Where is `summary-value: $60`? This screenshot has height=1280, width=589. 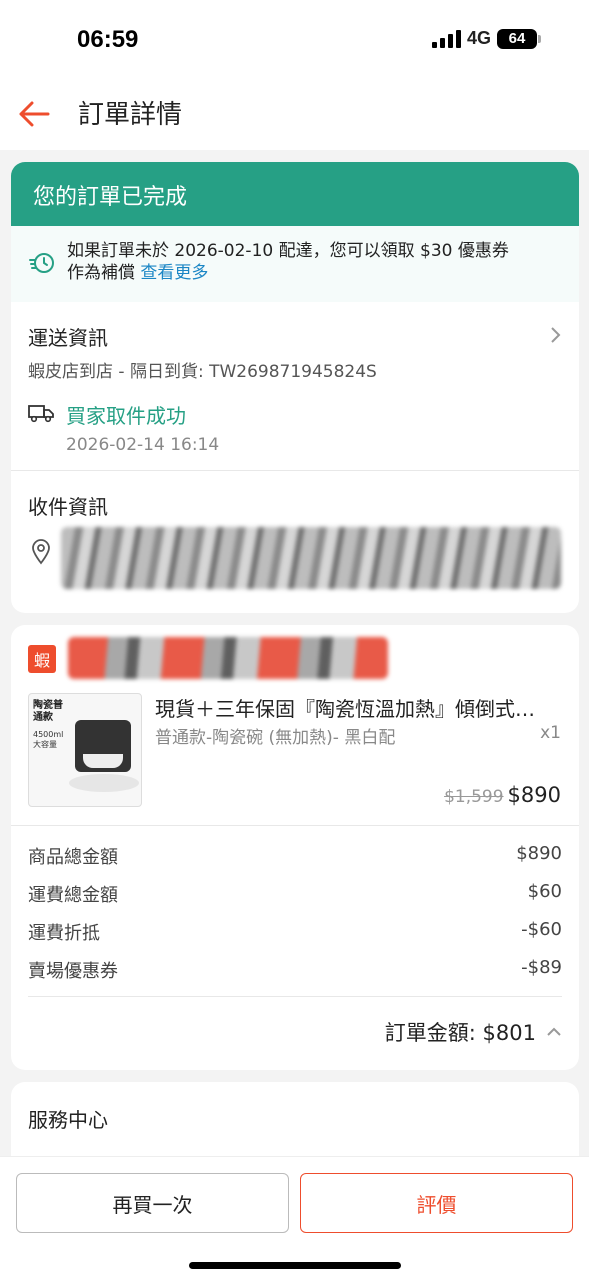 summary-value: $60 is located at coordinates (544, 891).